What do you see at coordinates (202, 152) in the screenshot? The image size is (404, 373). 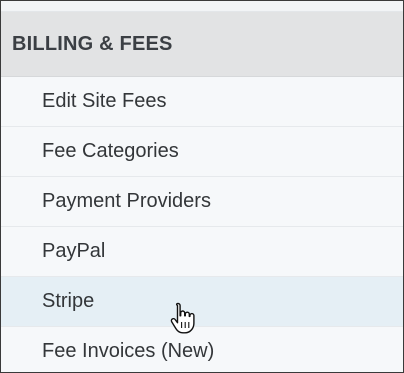 I see `menu-item-fee-categories: Fee Categories` at bounding box center [202, 152].